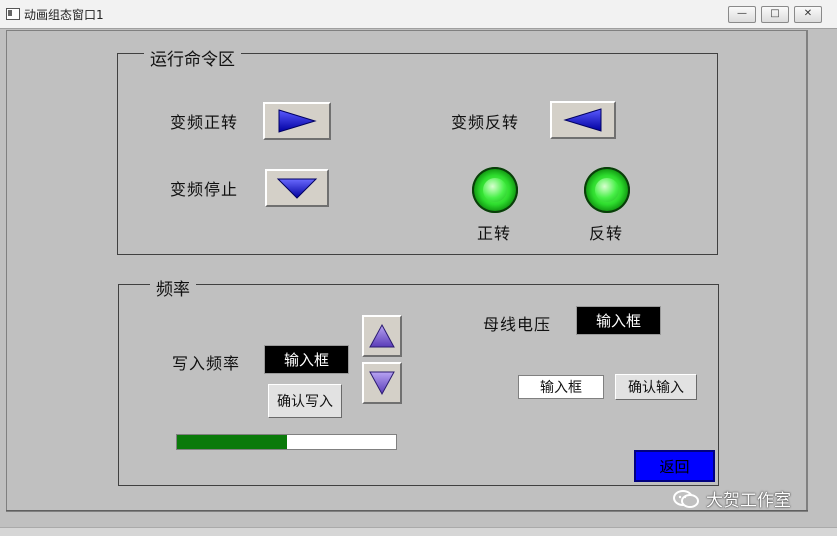  Describe the element at coordinates (618, 320) in the screenshot. I see `bus-voltage-display: 输入框` at that location.